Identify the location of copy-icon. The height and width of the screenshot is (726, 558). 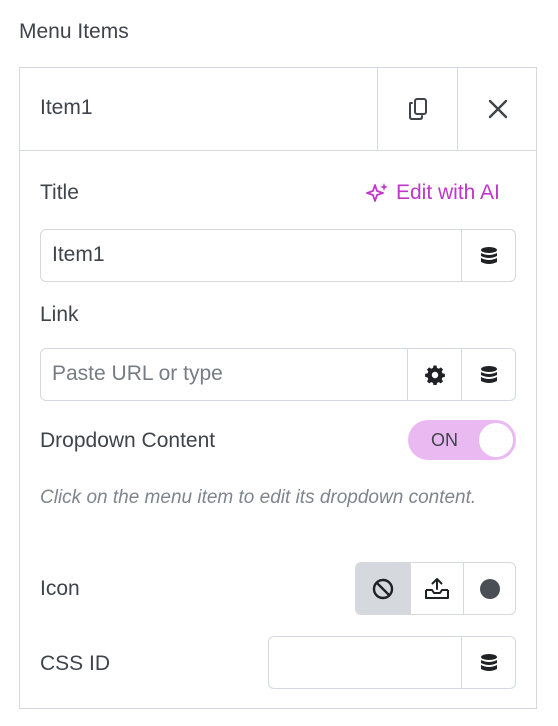
(418, 109).